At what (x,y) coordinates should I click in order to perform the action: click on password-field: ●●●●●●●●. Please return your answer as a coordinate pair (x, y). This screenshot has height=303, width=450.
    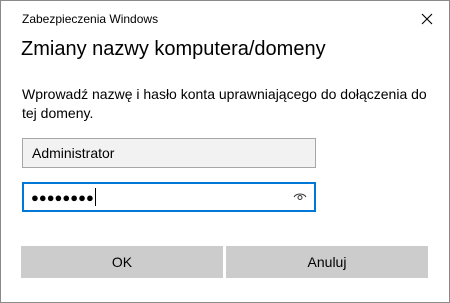
    Looking at the image, I should click on (169, 197).